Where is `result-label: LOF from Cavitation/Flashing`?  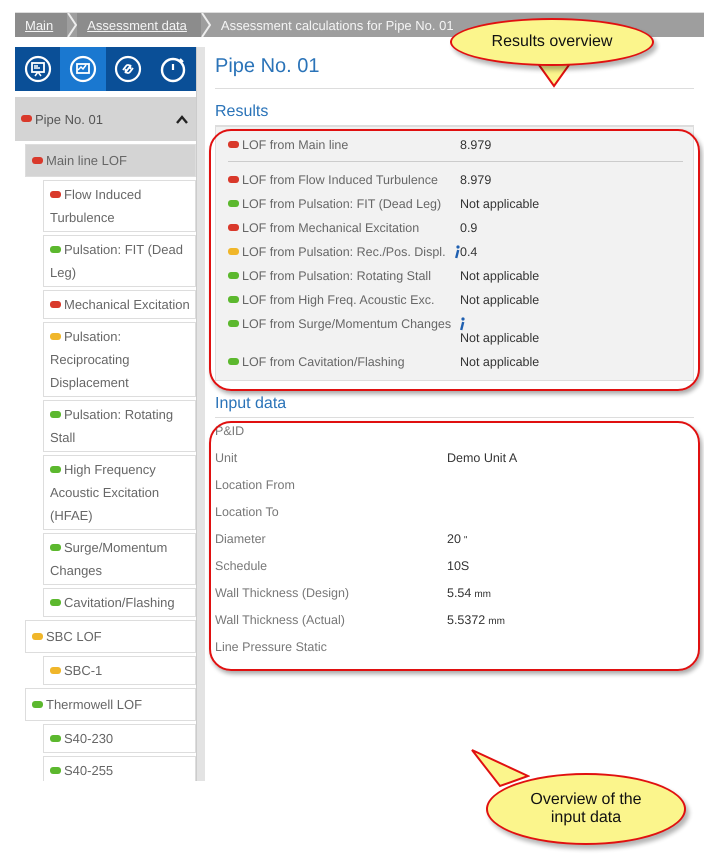
result-label: LOF from Cavitation/Flashing is located at coordinates (323, 362).